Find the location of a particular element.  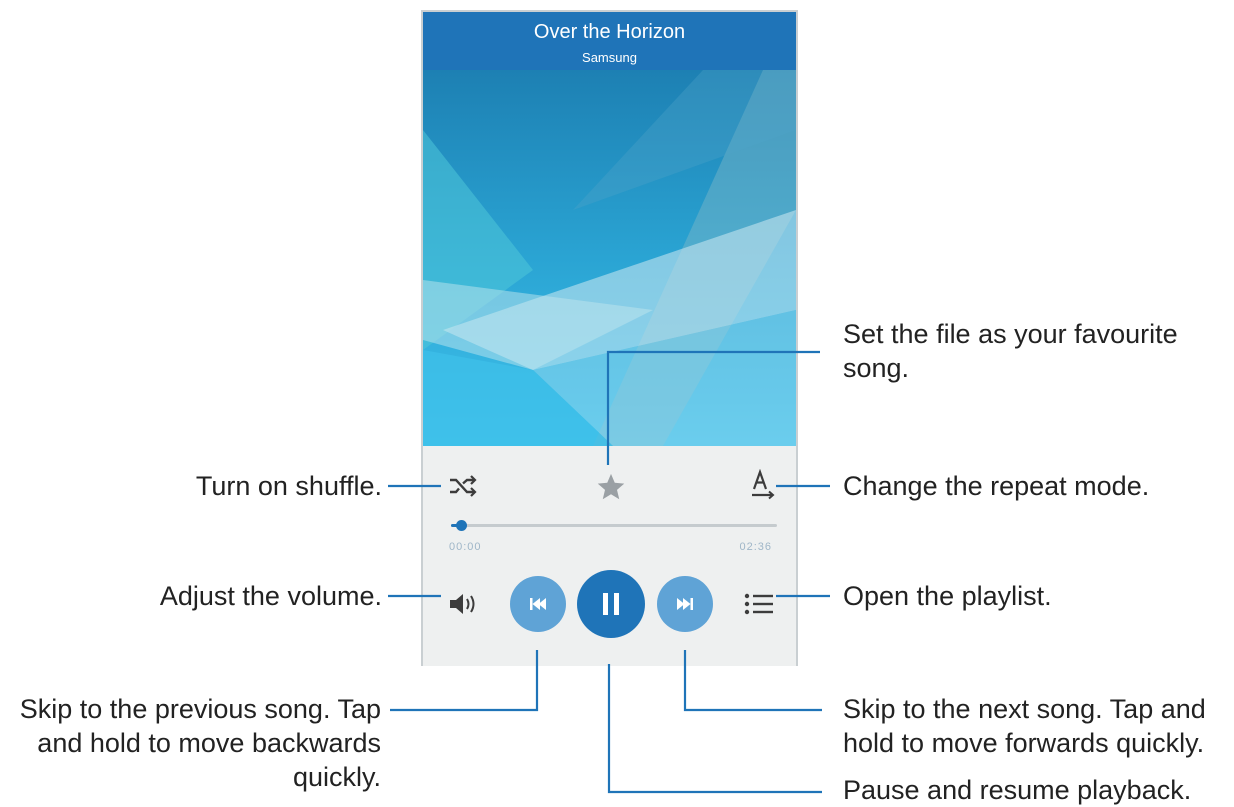

callout-pause: Pause and resume playback. is located at coordinates (1017, 790).